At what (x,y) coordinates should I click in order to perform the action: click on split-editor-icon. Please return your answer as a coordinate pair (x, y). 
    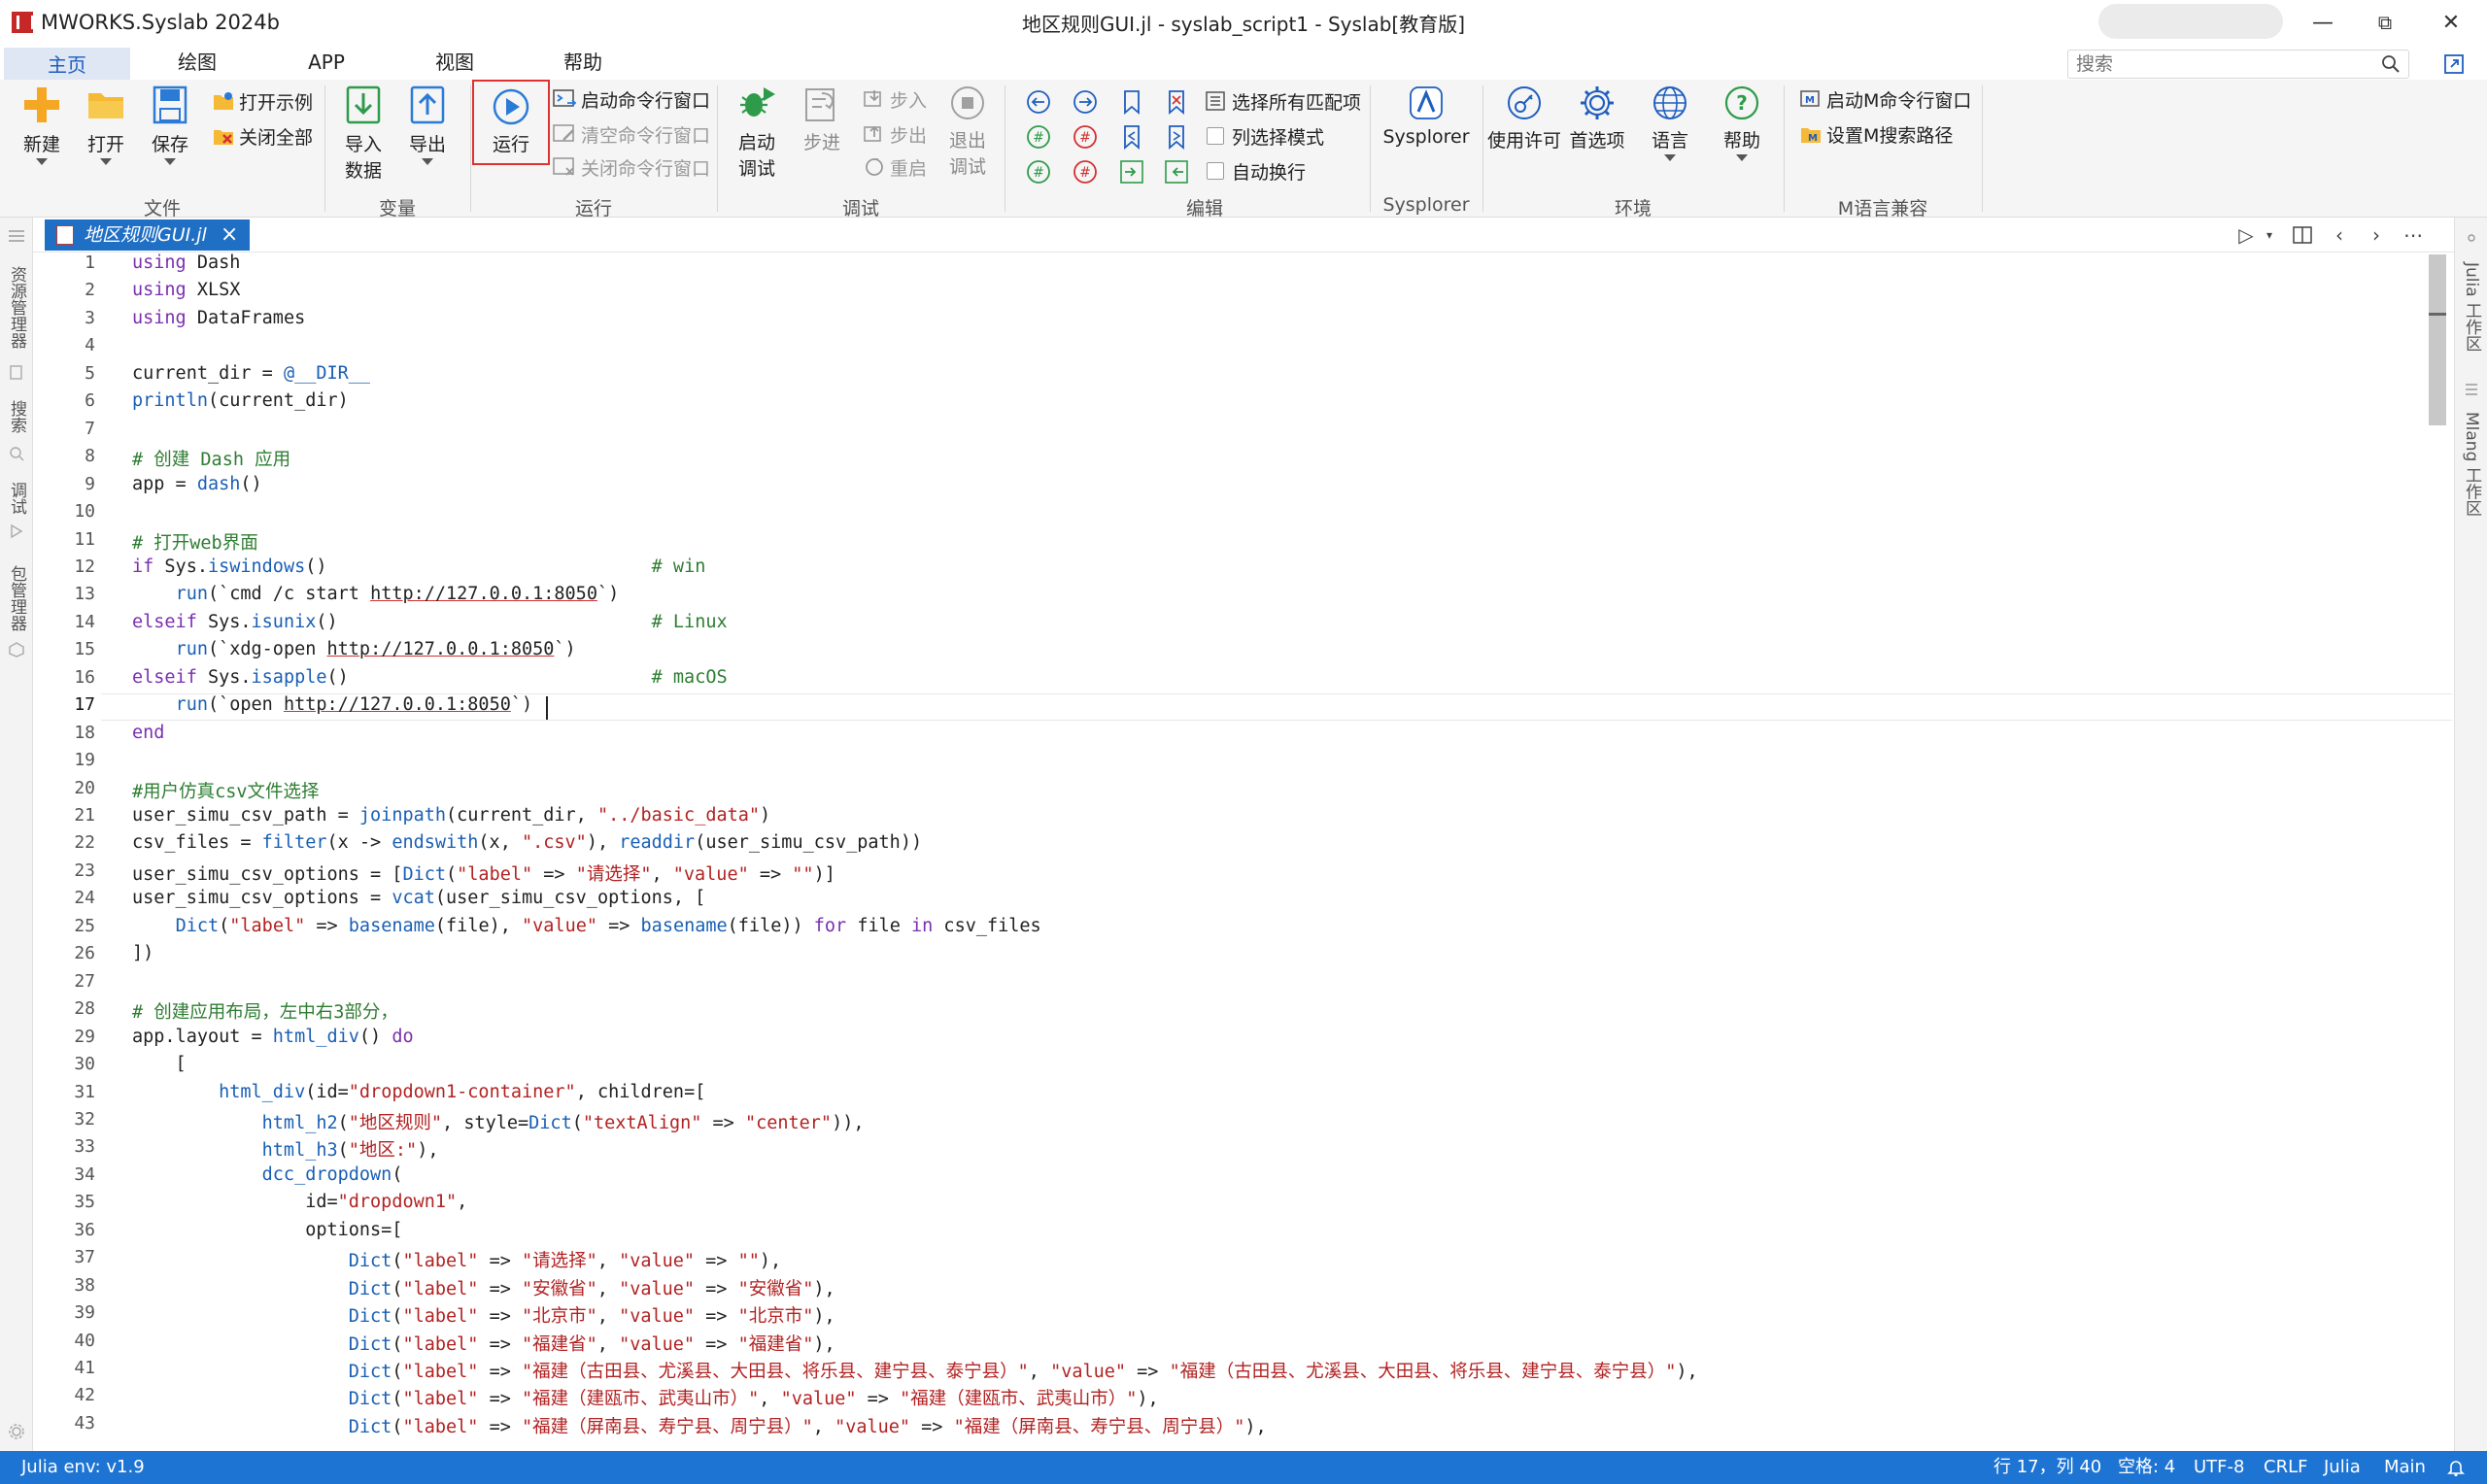
    Looking at the image, I should click on (2302, 235).